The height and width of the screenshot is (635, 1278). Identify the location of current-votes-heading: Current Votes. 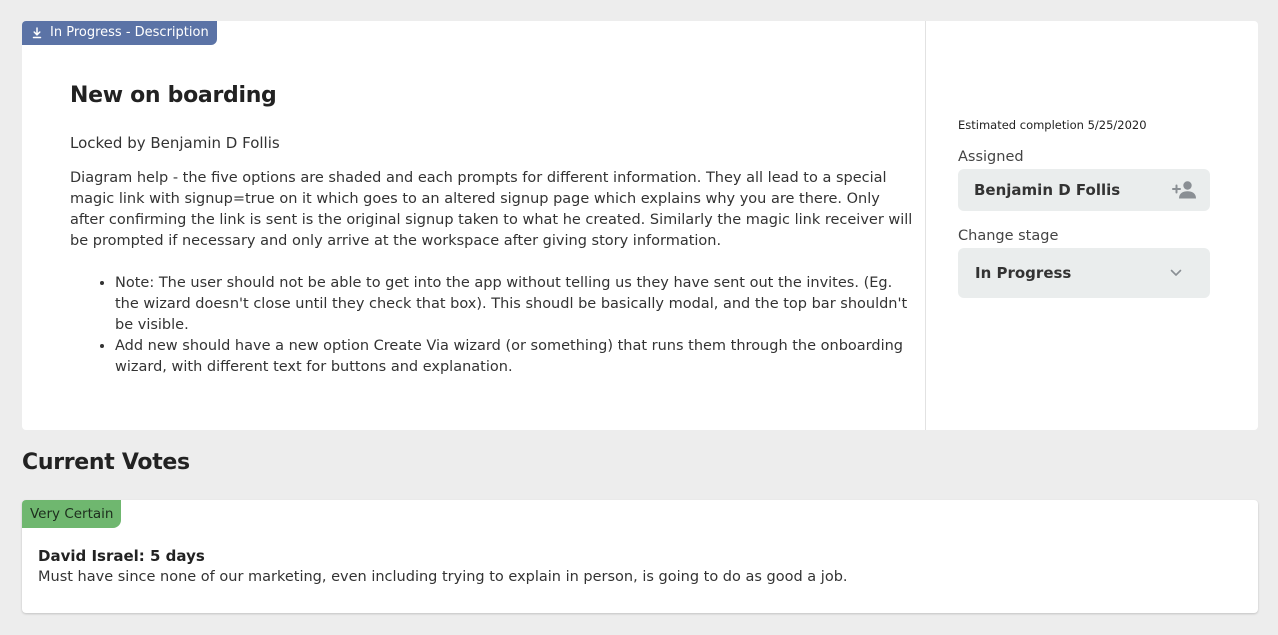
(106, 462).